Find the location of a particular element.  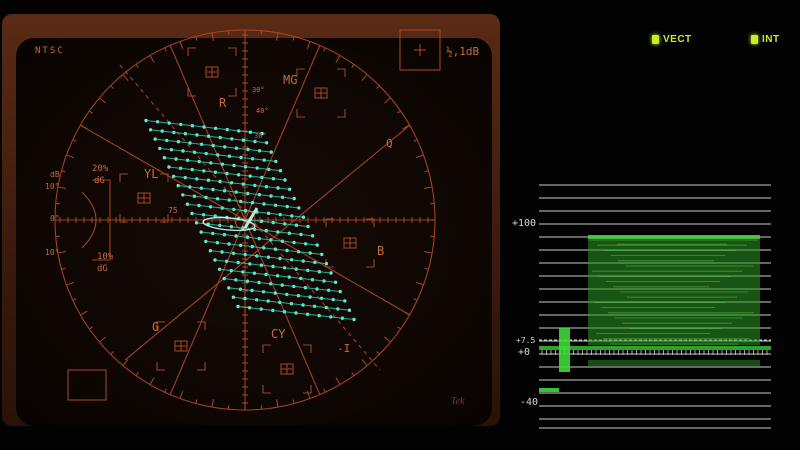

target-label-yl: YL is located at coordinates (151, 174).